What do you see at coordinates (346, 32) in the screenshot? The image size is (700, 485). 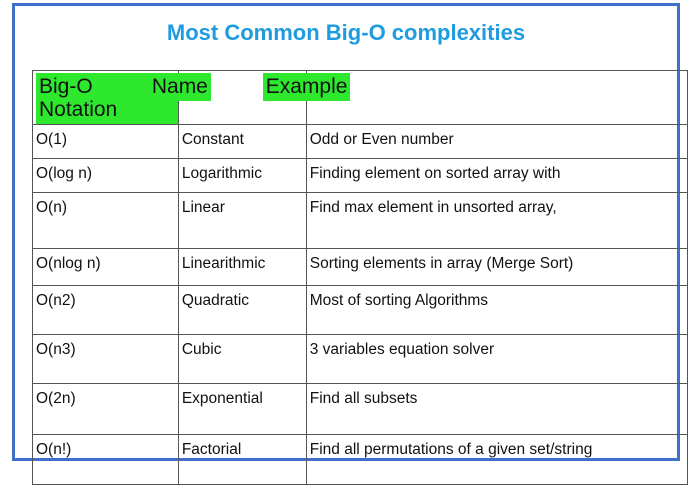 I see `page-title: Most Common Big-O complexities` at bounding box center [346, 32].